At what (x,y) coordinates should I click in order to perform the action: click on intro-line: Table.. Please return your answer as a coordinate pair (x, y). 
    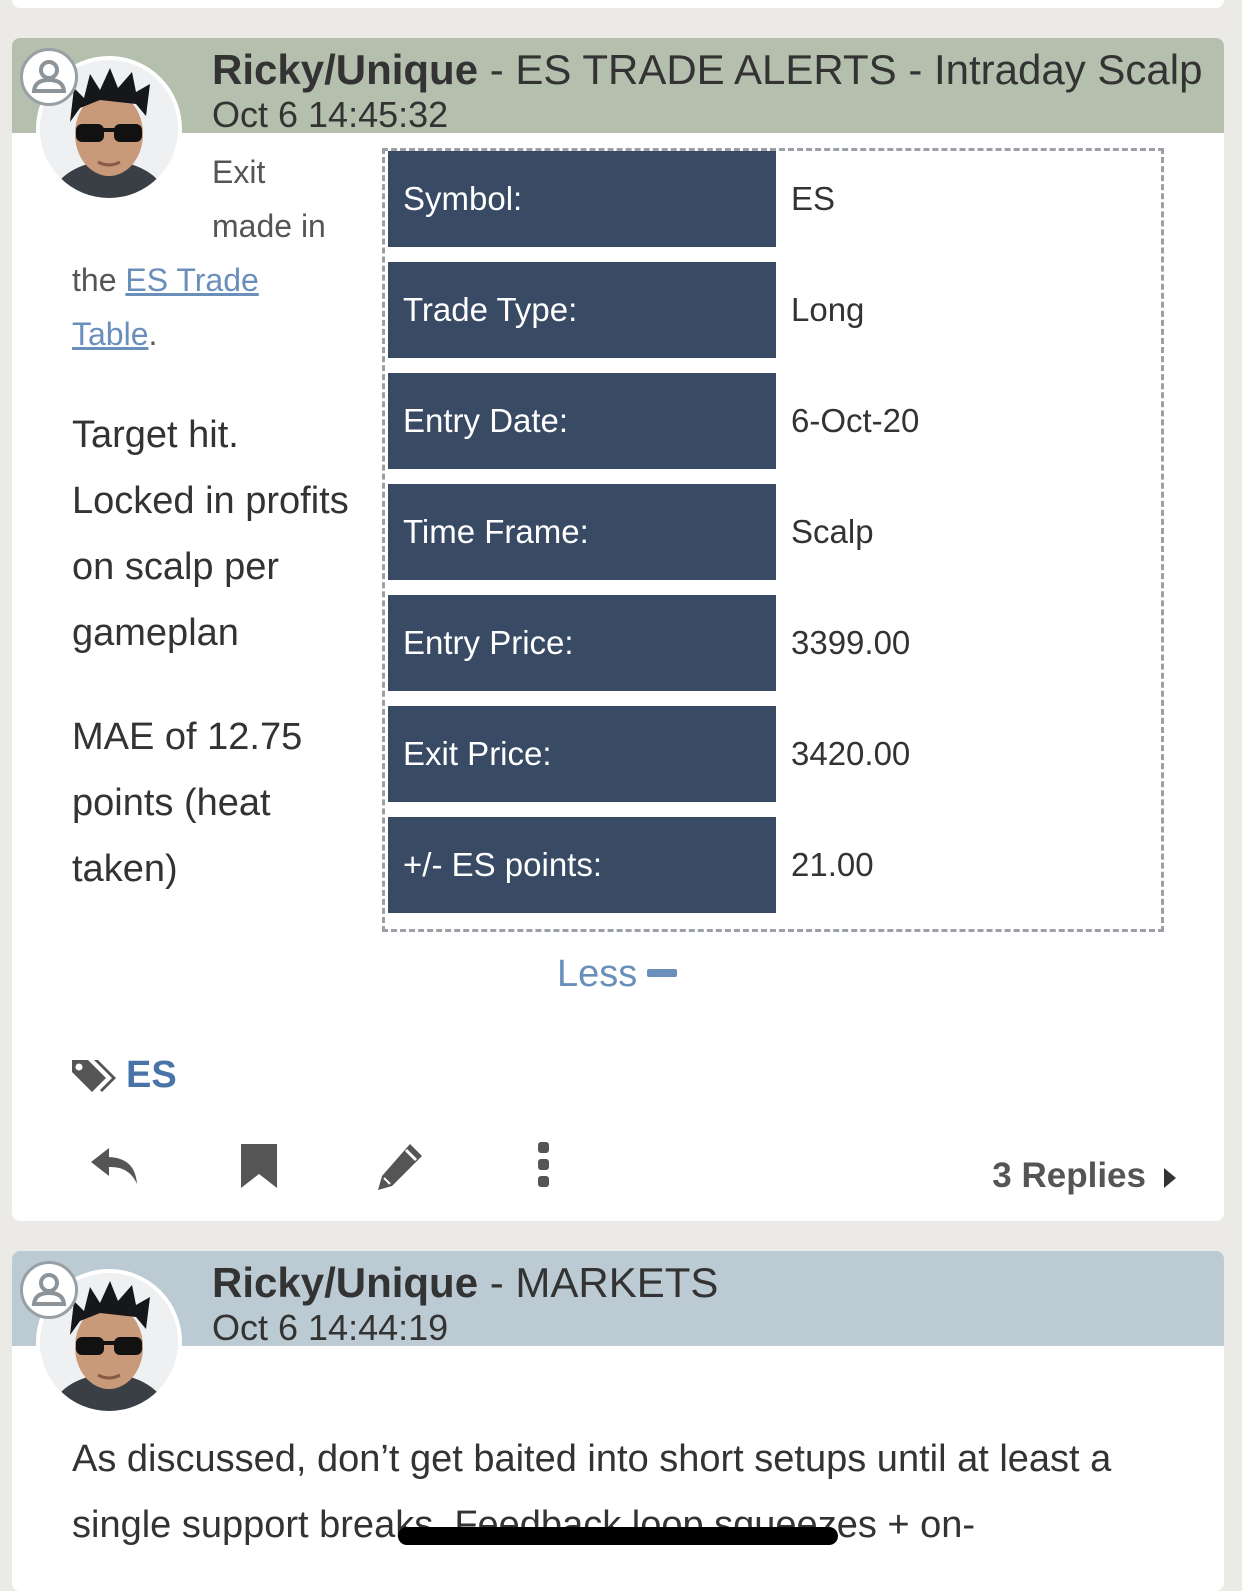
    Looking at the image, I should click on (114, 334).